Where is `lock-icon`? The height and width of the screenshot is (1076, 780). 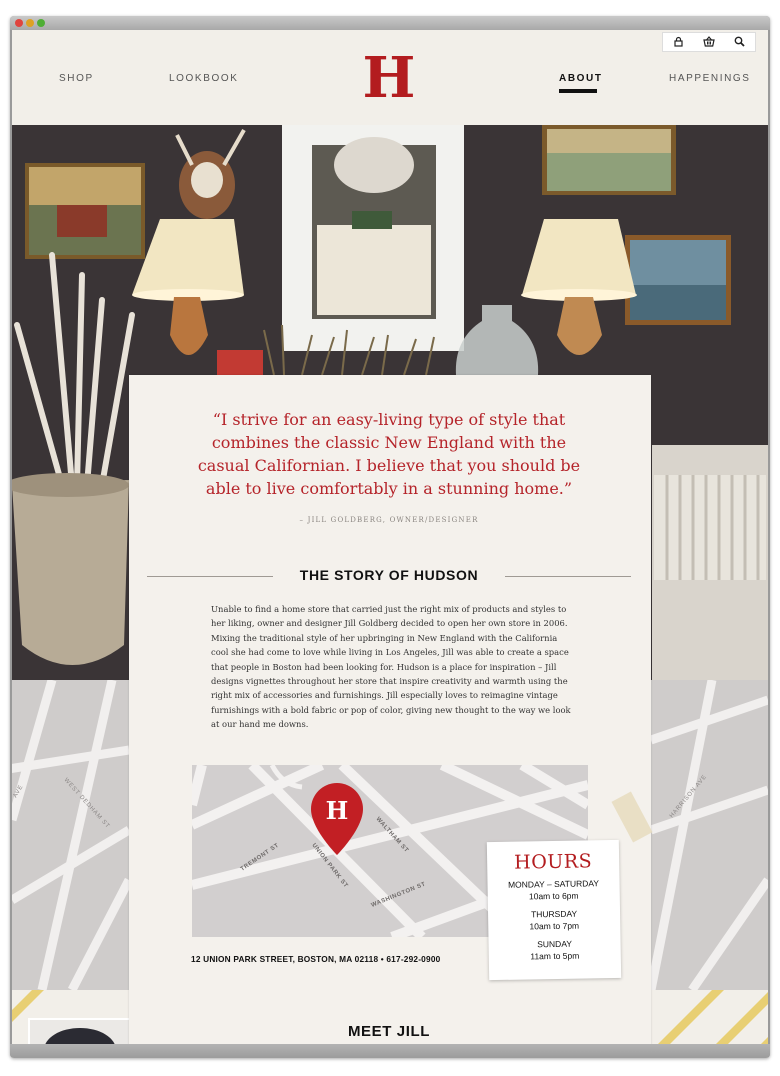
lock-icon is located at coordinates (678, 42).